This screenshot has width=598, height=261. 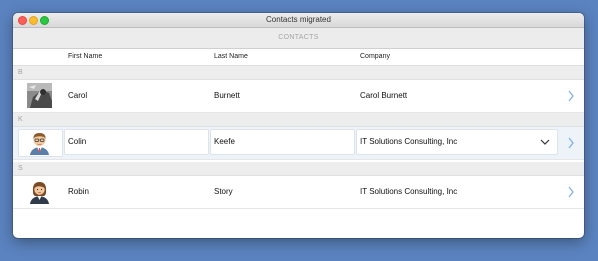 What do you see at coordinates (39, 191) in the screenshot?
I see `female-avatar-icon` at bounding box center [39, 191].